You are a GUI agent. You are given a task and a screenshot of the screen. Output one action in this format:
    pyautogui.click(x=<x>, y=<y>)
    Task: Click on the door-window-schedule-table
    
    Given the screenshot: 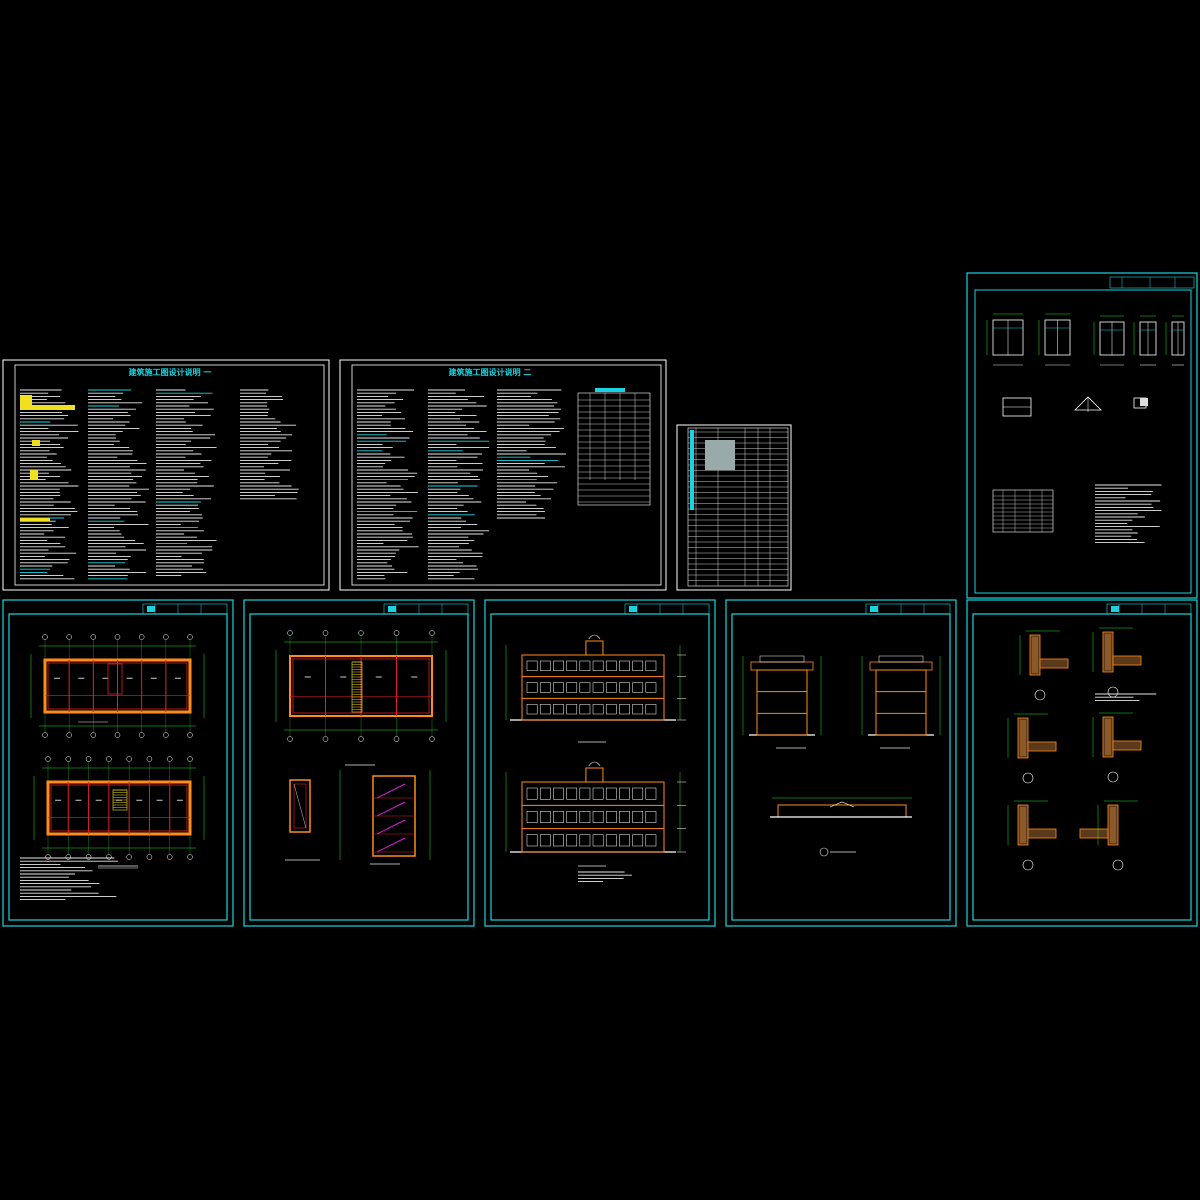 What is the action you would take?
    pyautogui.click(x=614, y=447)
    